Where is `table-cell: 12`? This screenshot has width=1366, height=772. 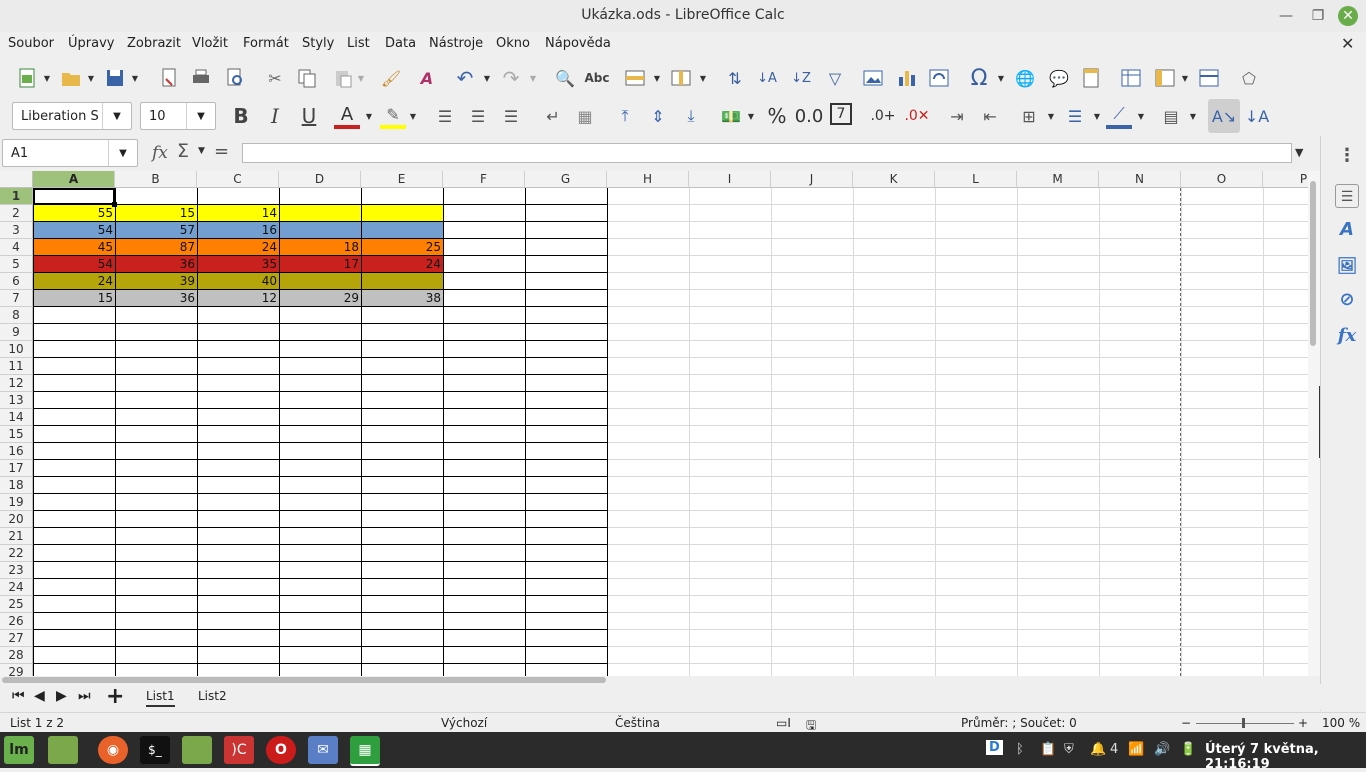
table-cell: 12 is located at coordinates (238, 298).